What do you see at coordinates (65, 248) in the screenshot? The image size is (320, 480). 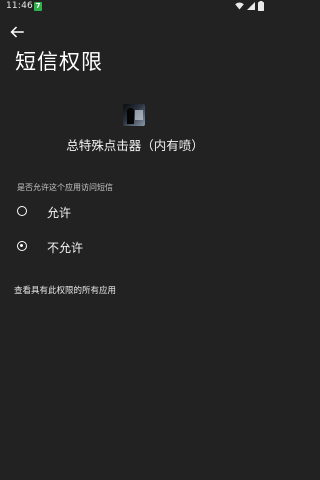 I see `deny-label: 不允许` at bounding box center [65, 248].